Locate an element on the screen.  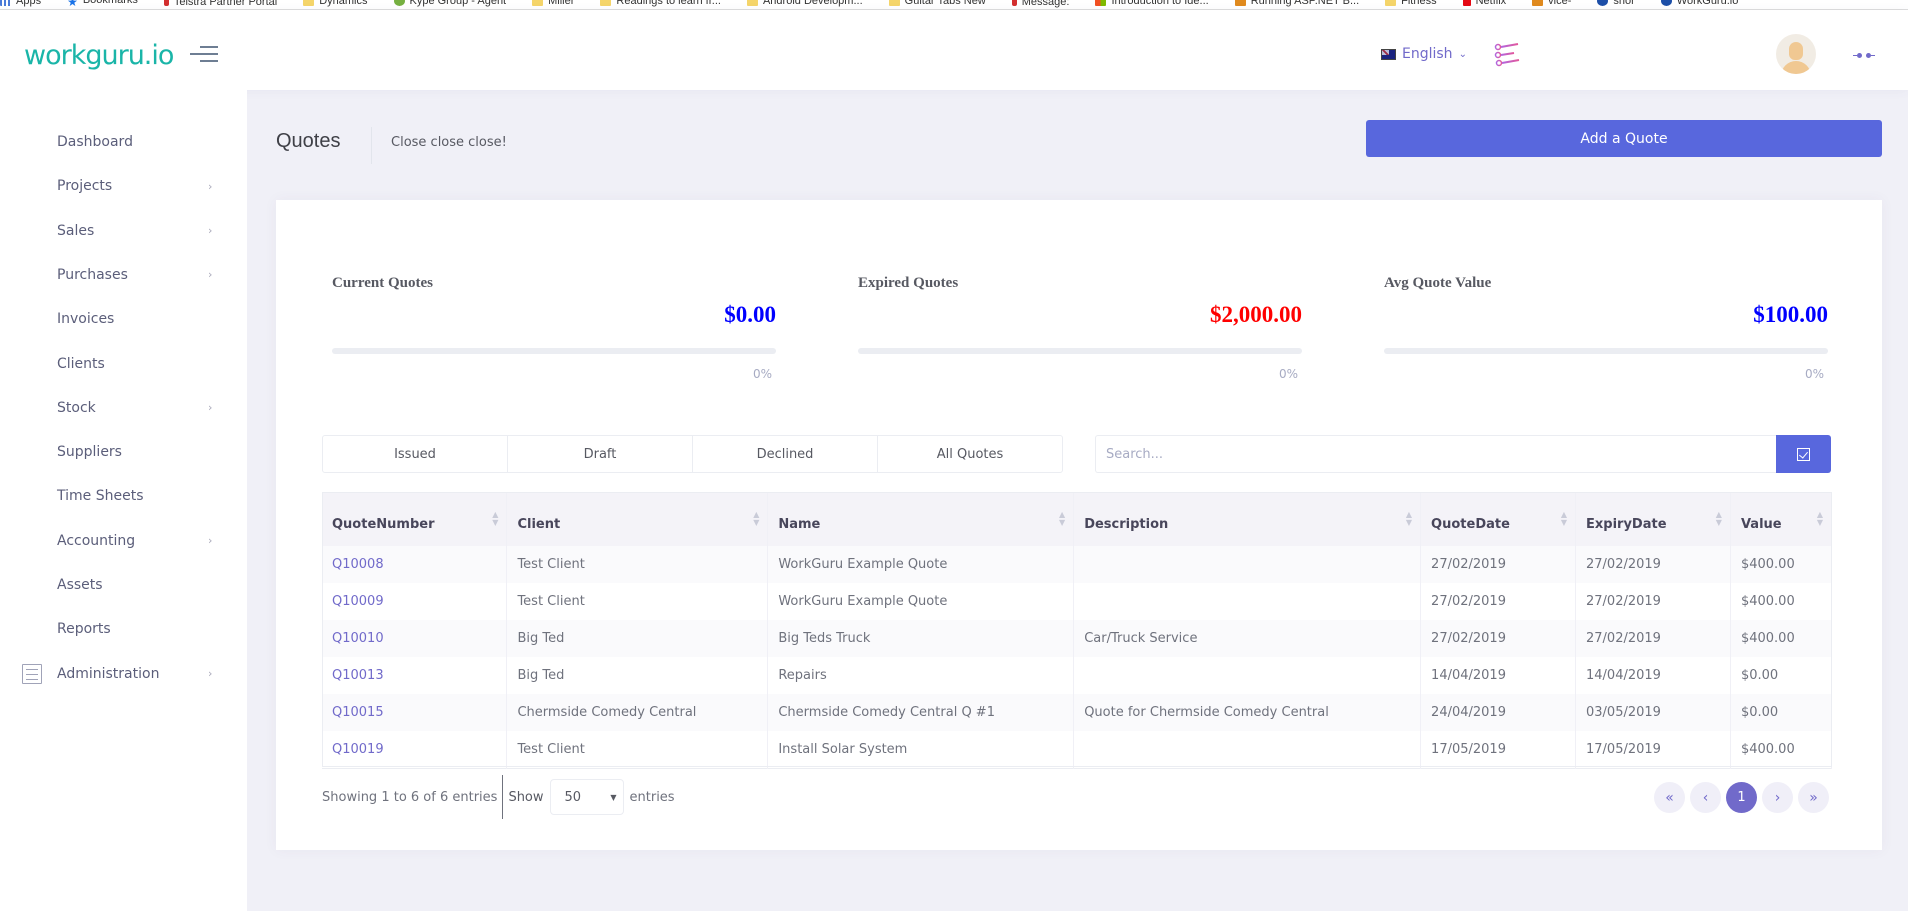
column-header-value: Value ▲ ▼ is located at coordinates (1781, 519).